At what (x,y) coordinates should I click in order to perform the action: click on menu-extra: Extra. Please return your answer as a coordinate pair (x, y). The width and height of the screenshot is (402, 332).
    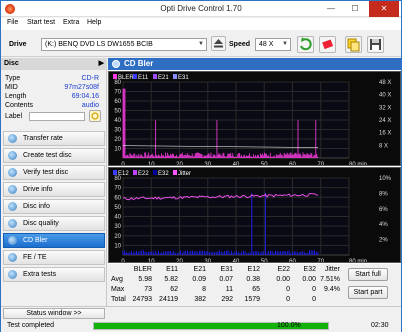
    Looking at the image, I should click on (71, 22).